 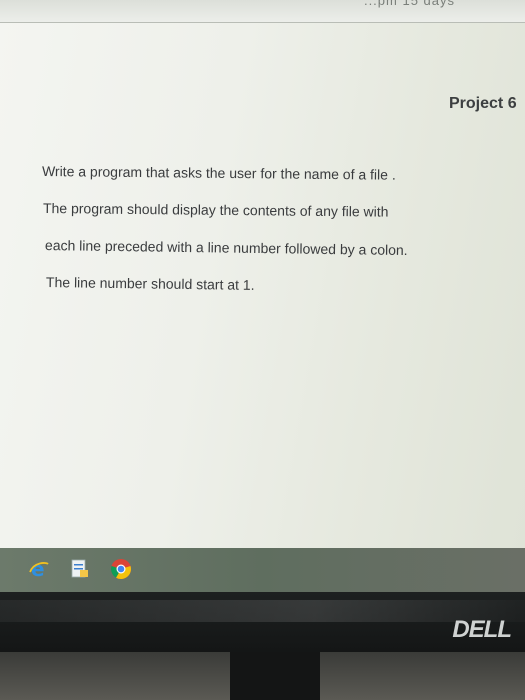 I want to click on dell-logo: DELL, so click(x=482, y=629).